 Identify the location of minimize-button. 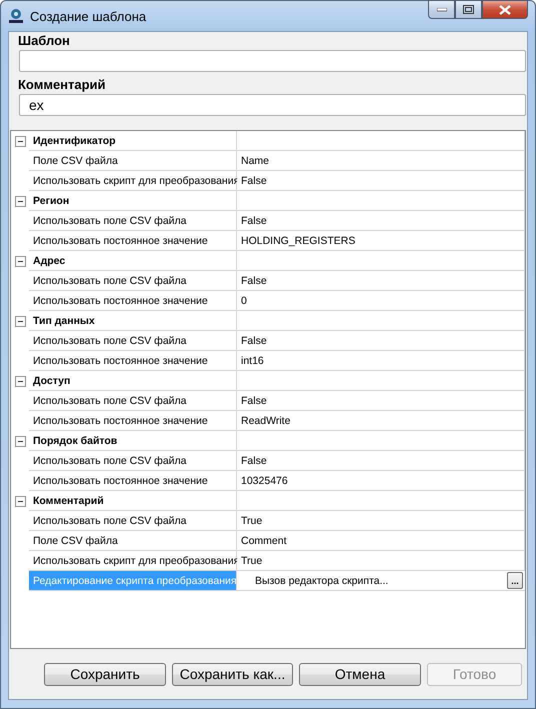
(441, 9).